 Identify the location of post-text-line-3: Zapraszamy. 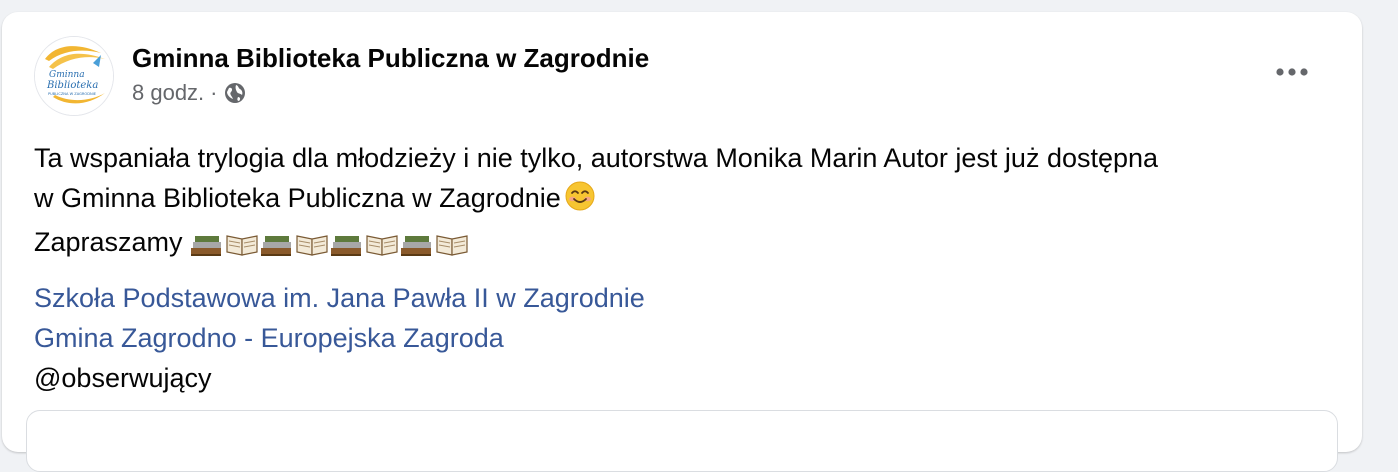
(108, 242).